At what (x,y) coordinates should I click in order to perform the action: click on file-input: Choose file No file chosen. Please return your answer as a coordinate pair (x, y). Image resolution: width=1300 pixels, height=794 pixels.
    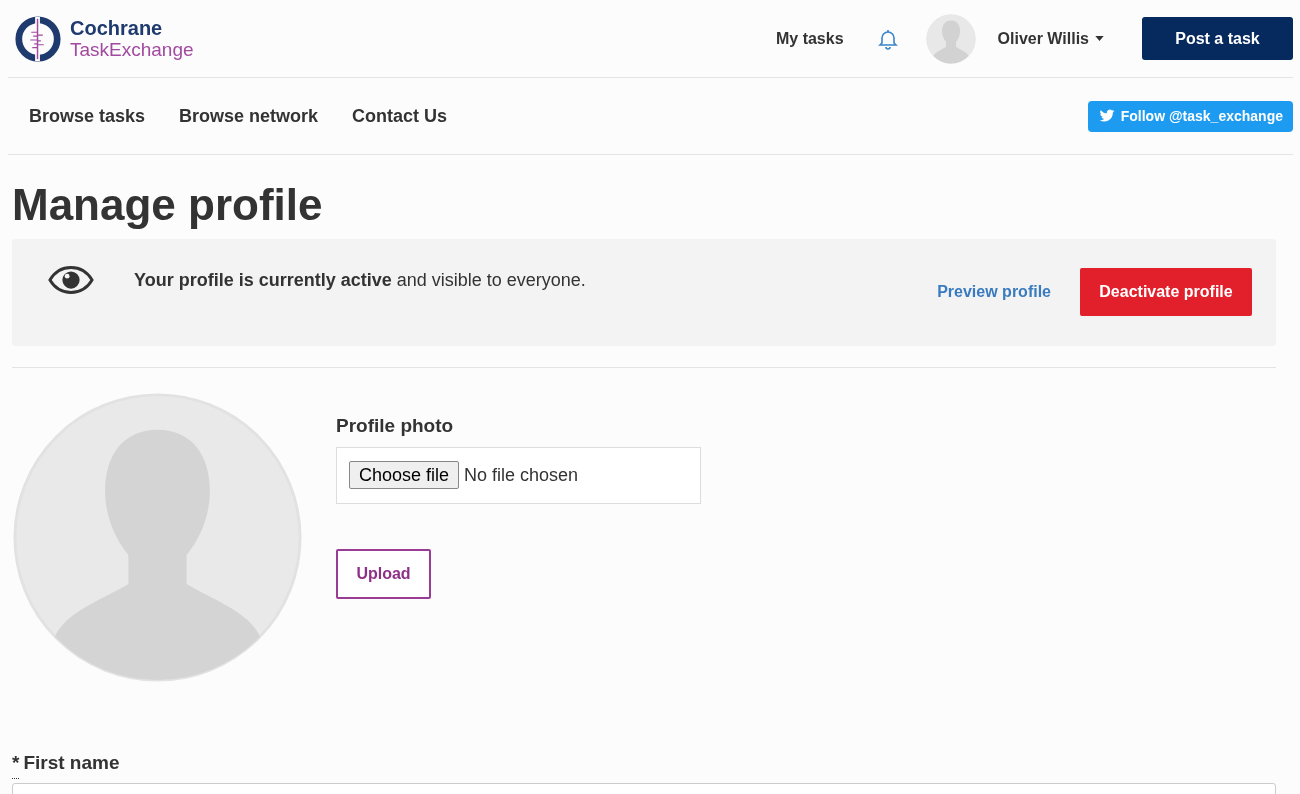
    Looking at the image, I should click on (518, 475).